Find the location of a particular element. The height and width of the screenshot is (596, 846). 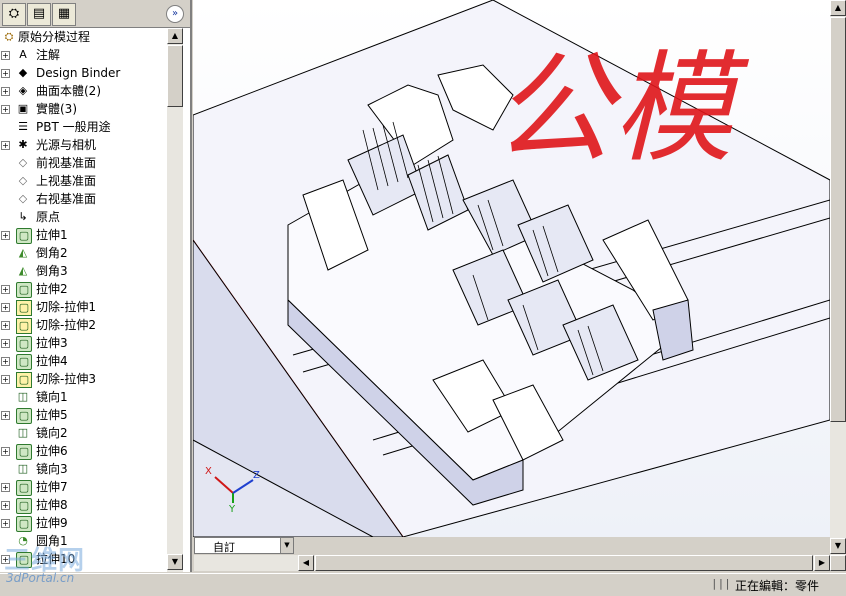

feature-manager-tab: ⛭ is located at coordinates (14, 14).